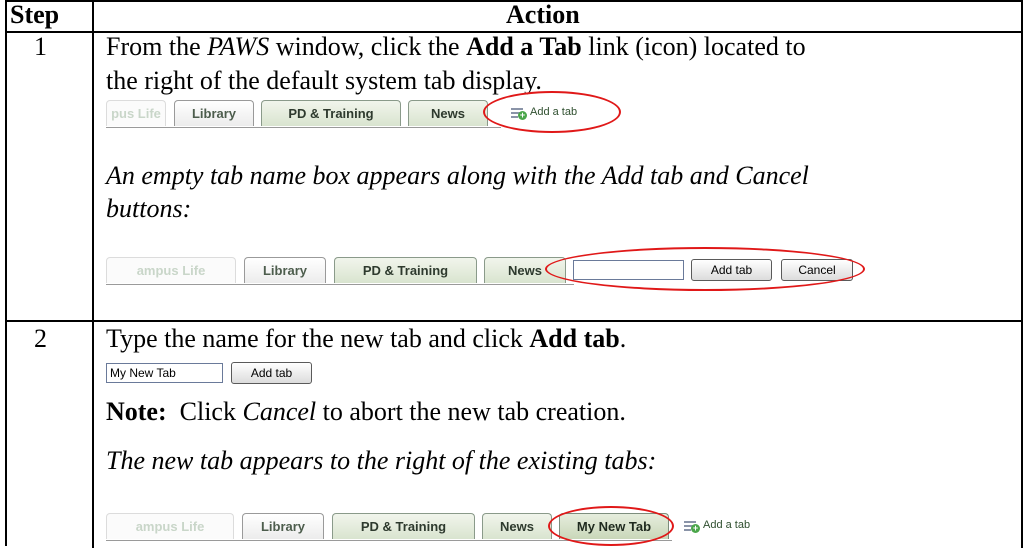  What do you see at coordinates (514, 321) in the screenshot?
I see `row-divider` at bounding box center [514, 321].